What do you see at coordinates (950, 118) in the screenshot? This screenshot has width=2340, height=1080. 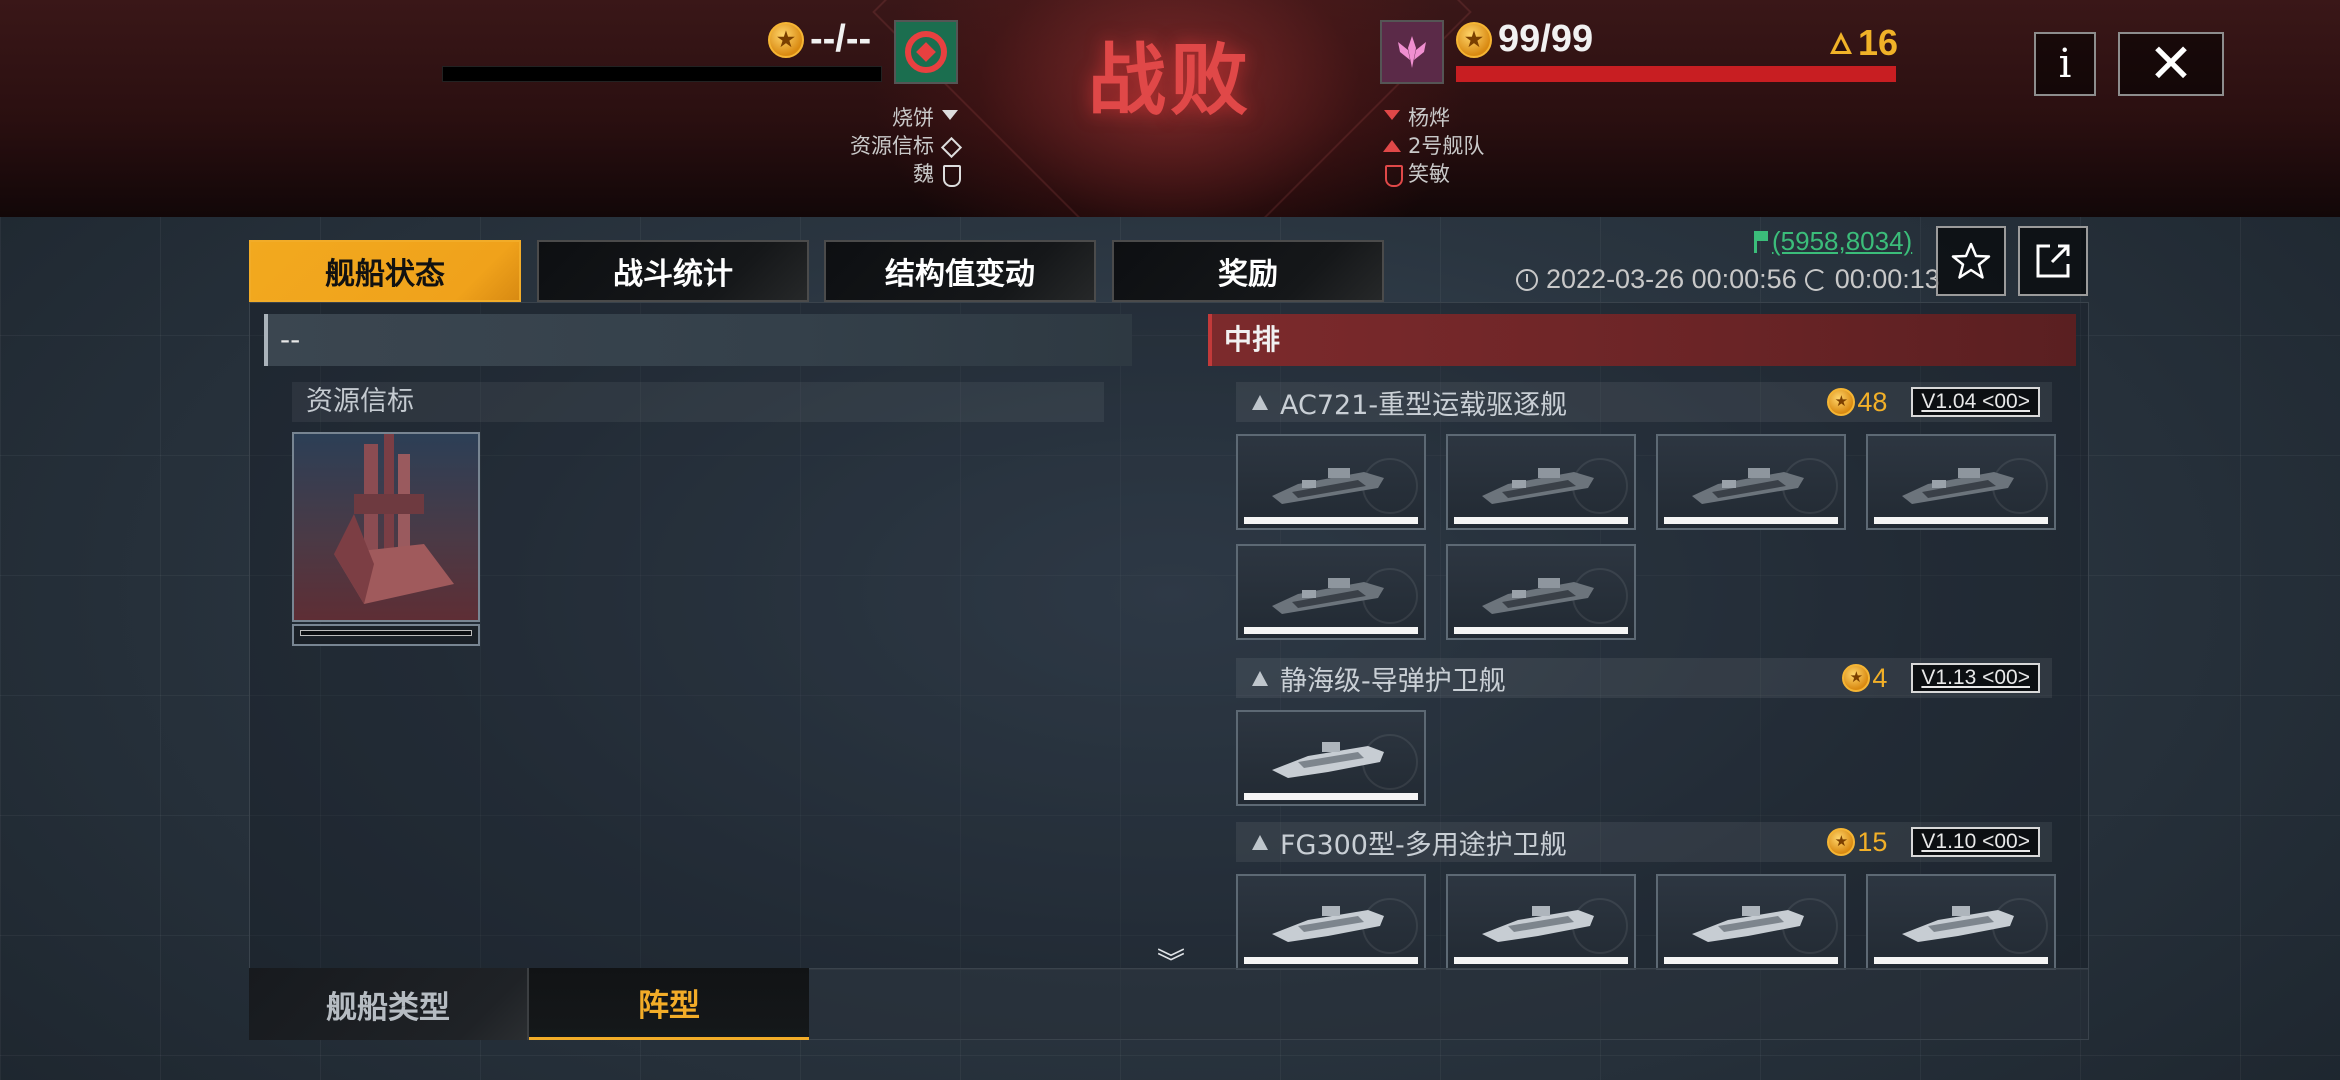 I see `commander-down-icon` at bounding box center [950, 118].